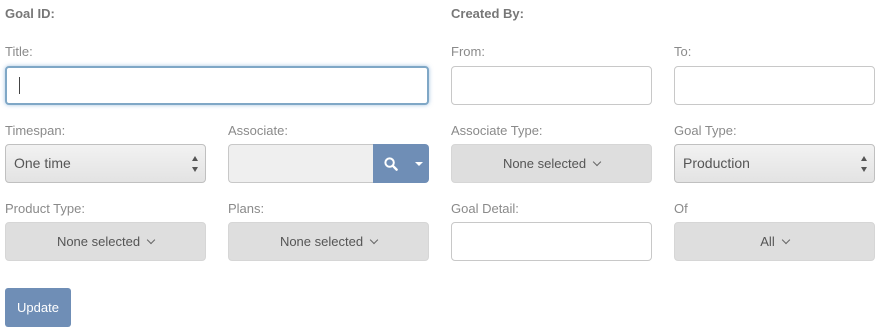 The width and height of the screenshot is (880, 333). What do you see at coordinates (258, 130) in the screenshot?
I see `associate-label: Associate:` at bounding box center [258, 130].